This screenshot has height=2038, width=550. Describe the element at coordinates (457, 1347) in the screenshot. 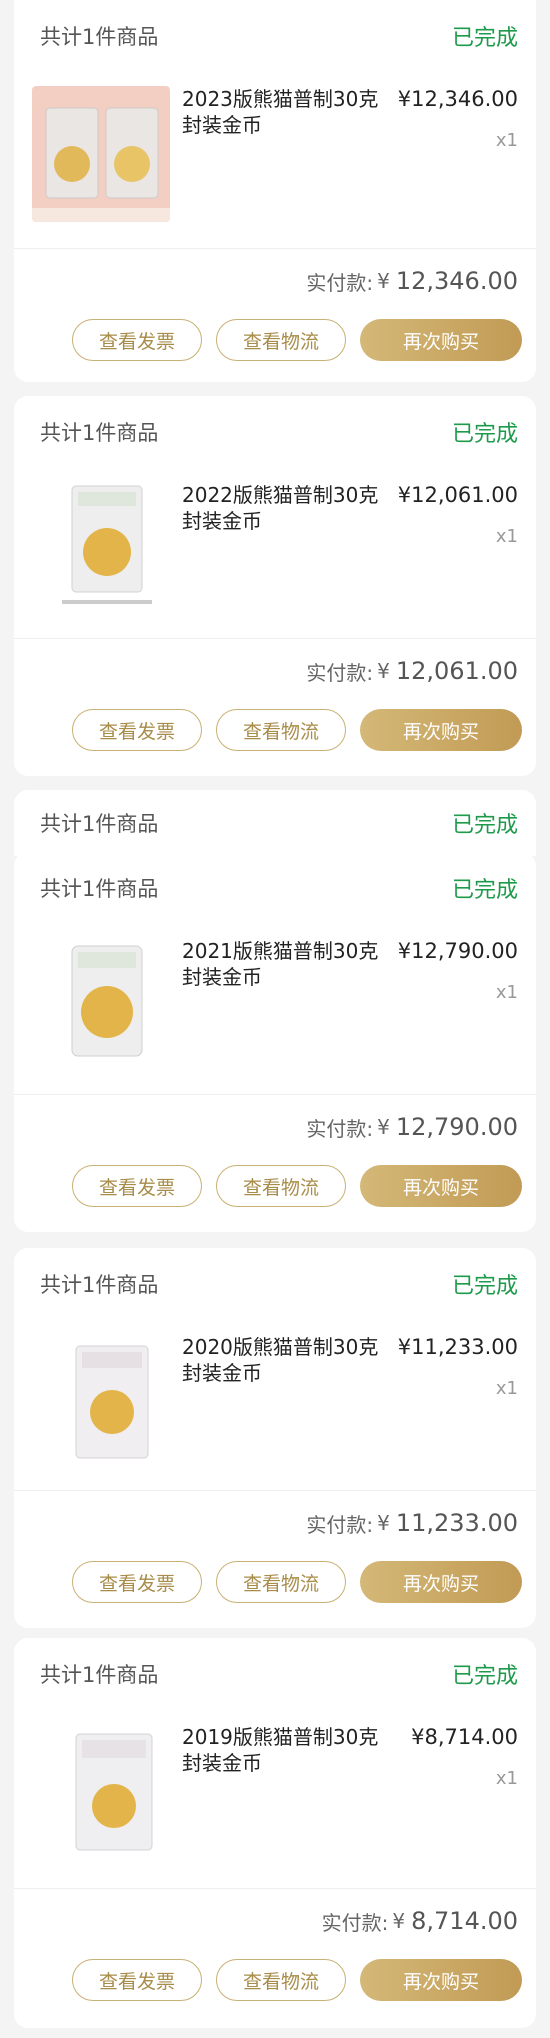

I see `product-price: ¥11,233.00` at that location.